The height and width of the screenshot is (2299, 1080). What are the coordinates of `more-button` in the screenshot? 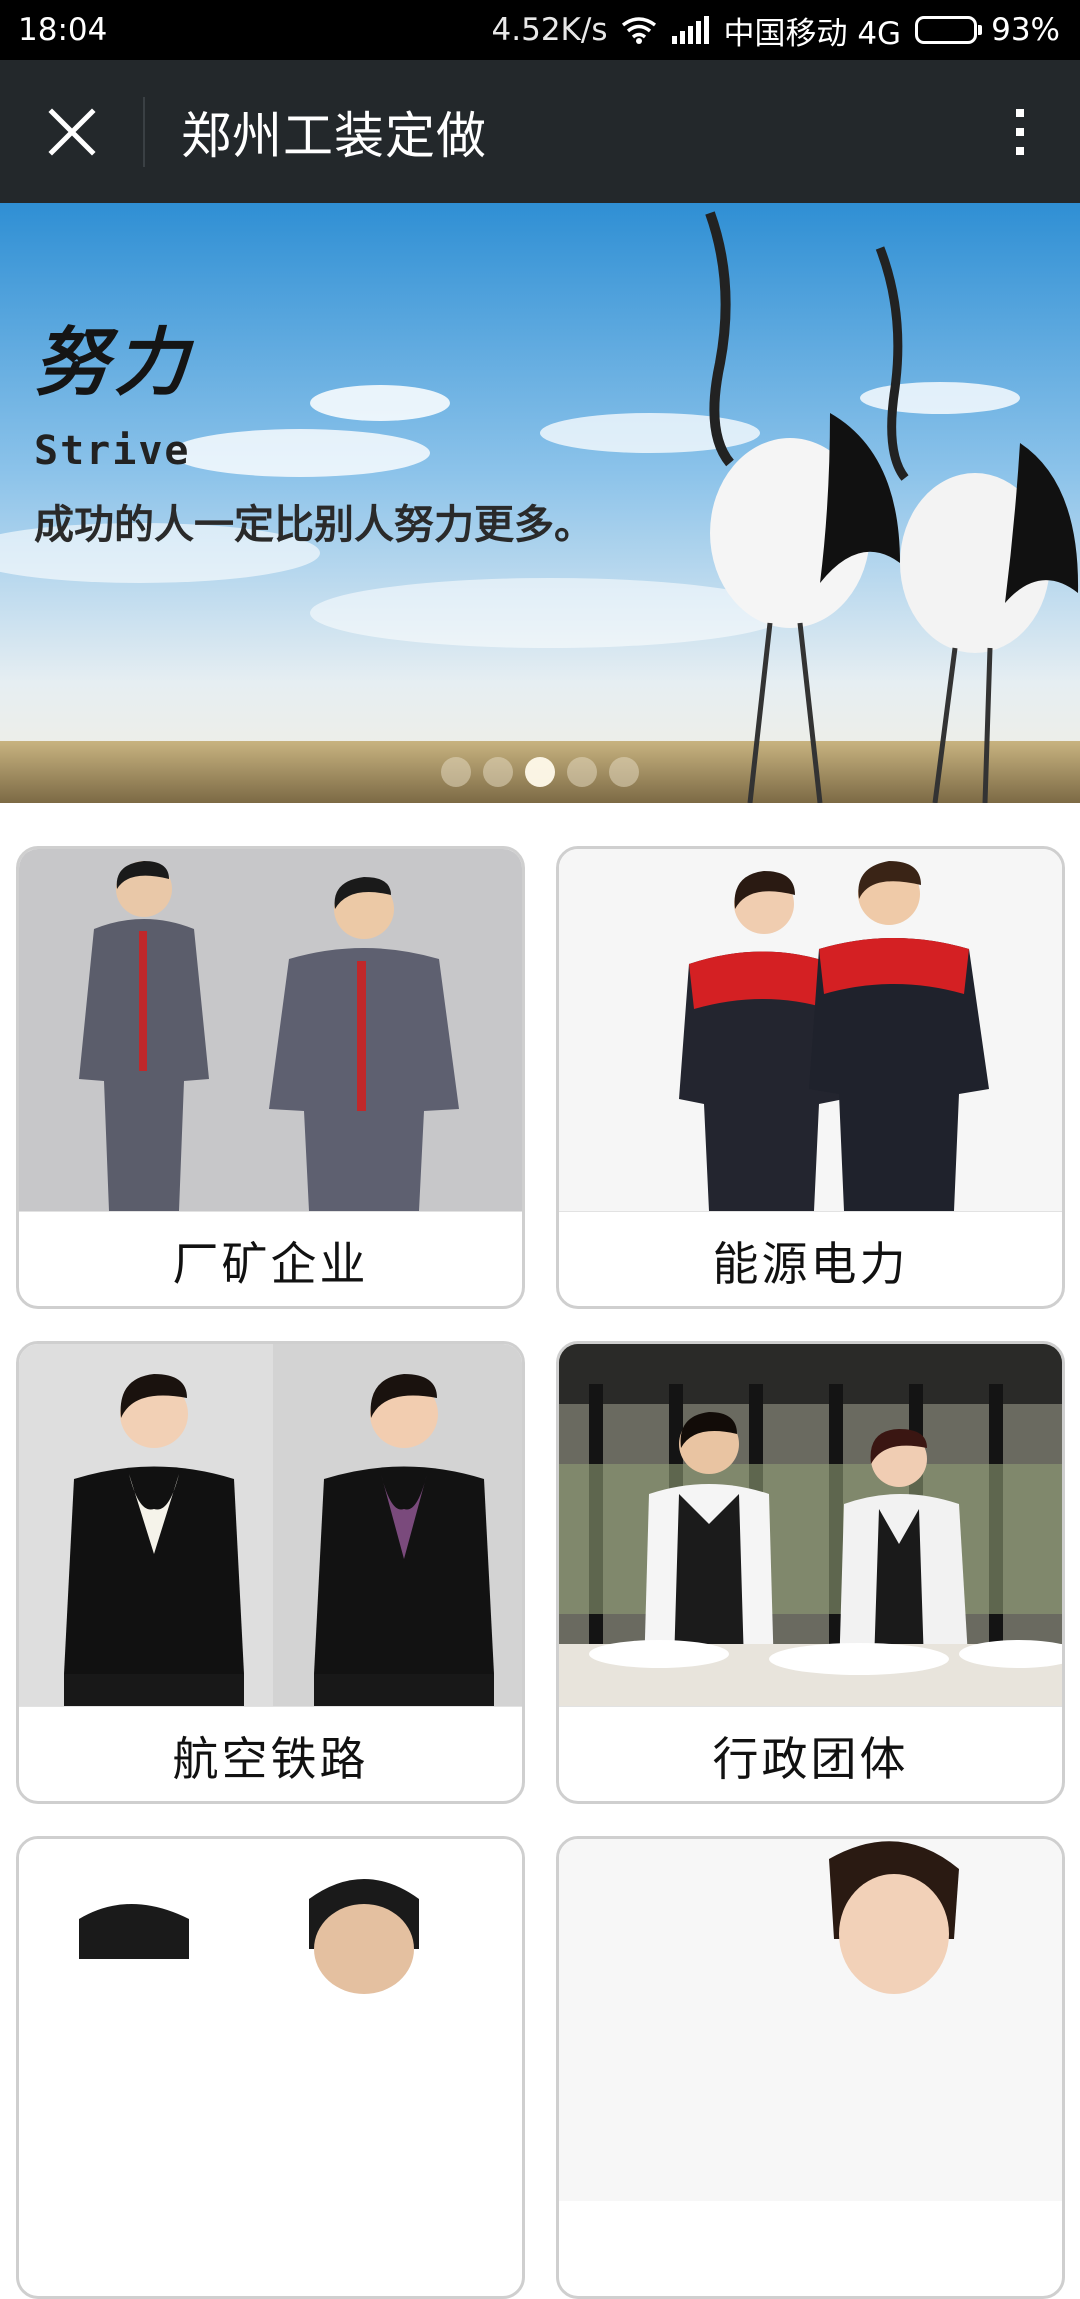 It's located at (1020, 131).